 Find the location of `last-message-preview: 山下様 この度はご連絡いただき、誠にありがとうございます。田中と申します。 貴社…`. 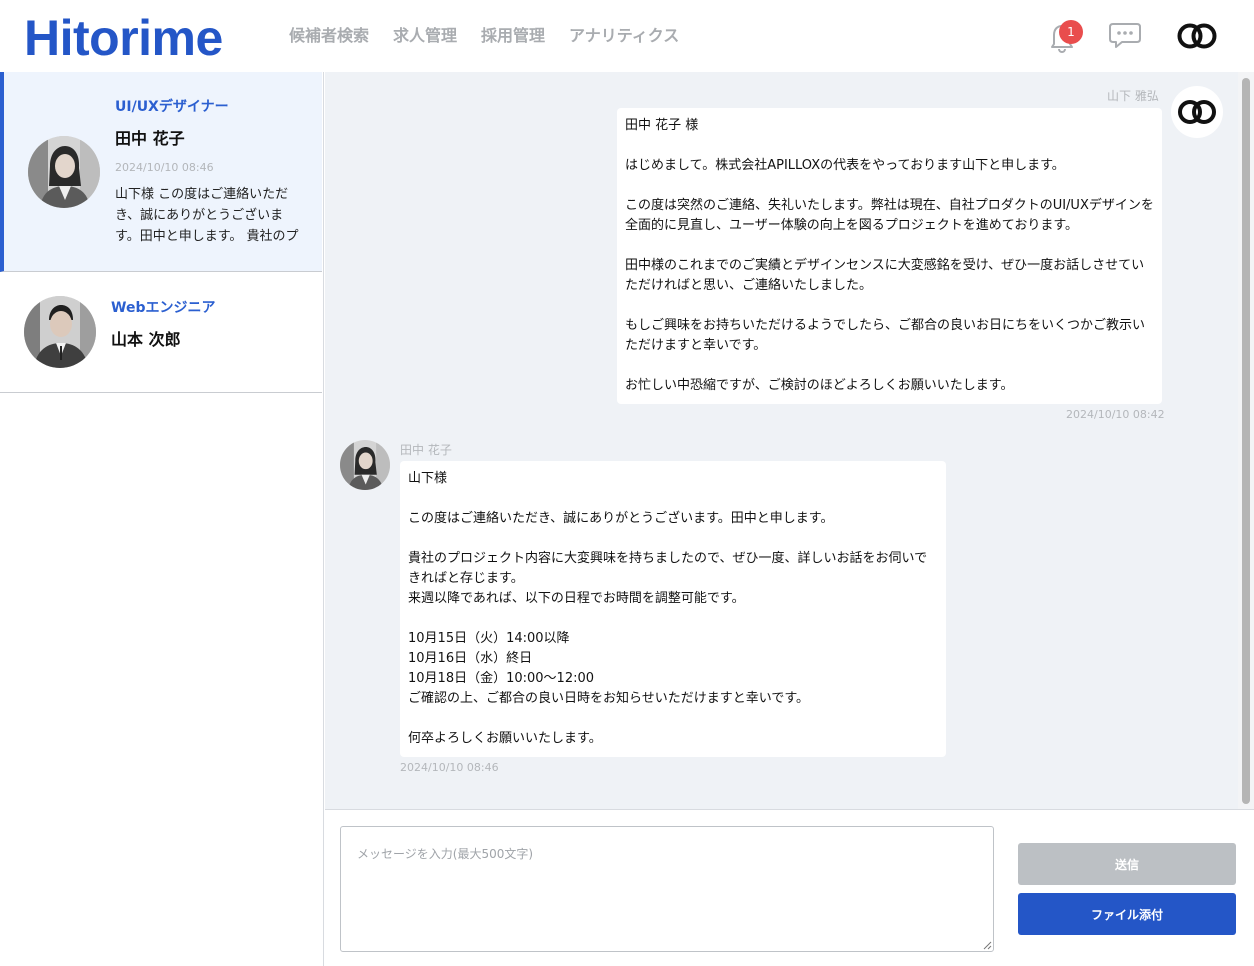

last-message-preview: 山下様 この度はご連絡いただき、誠にありがとうございます。田中と申します。 貴社… is located at coordinates (207, 215).